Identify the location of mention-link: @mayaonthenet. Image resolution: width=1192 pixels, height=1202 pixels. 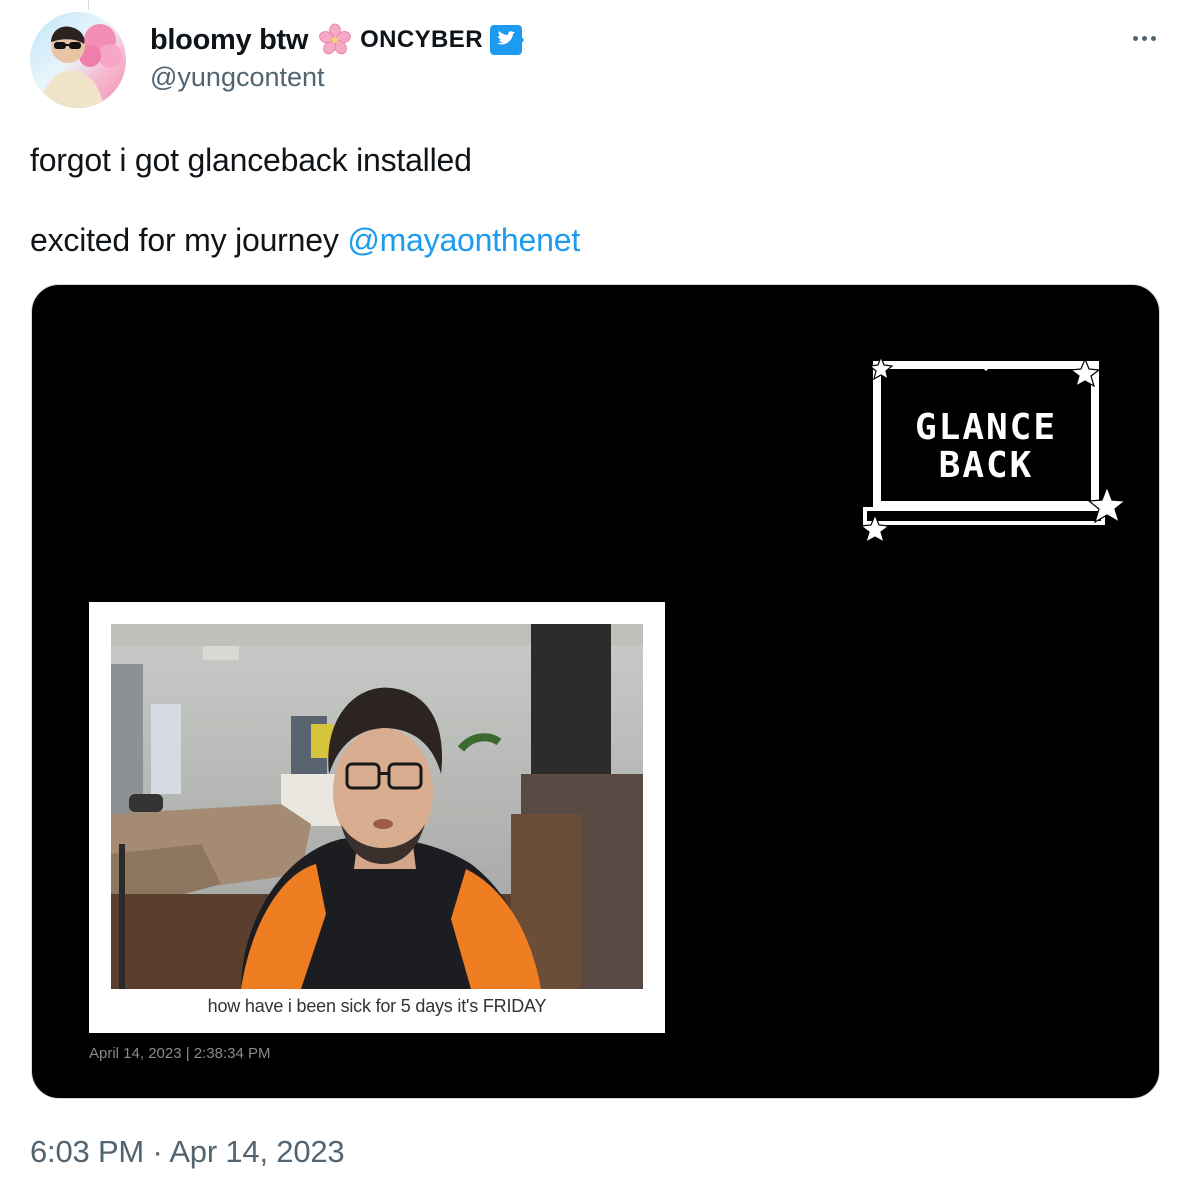
(463, 240).